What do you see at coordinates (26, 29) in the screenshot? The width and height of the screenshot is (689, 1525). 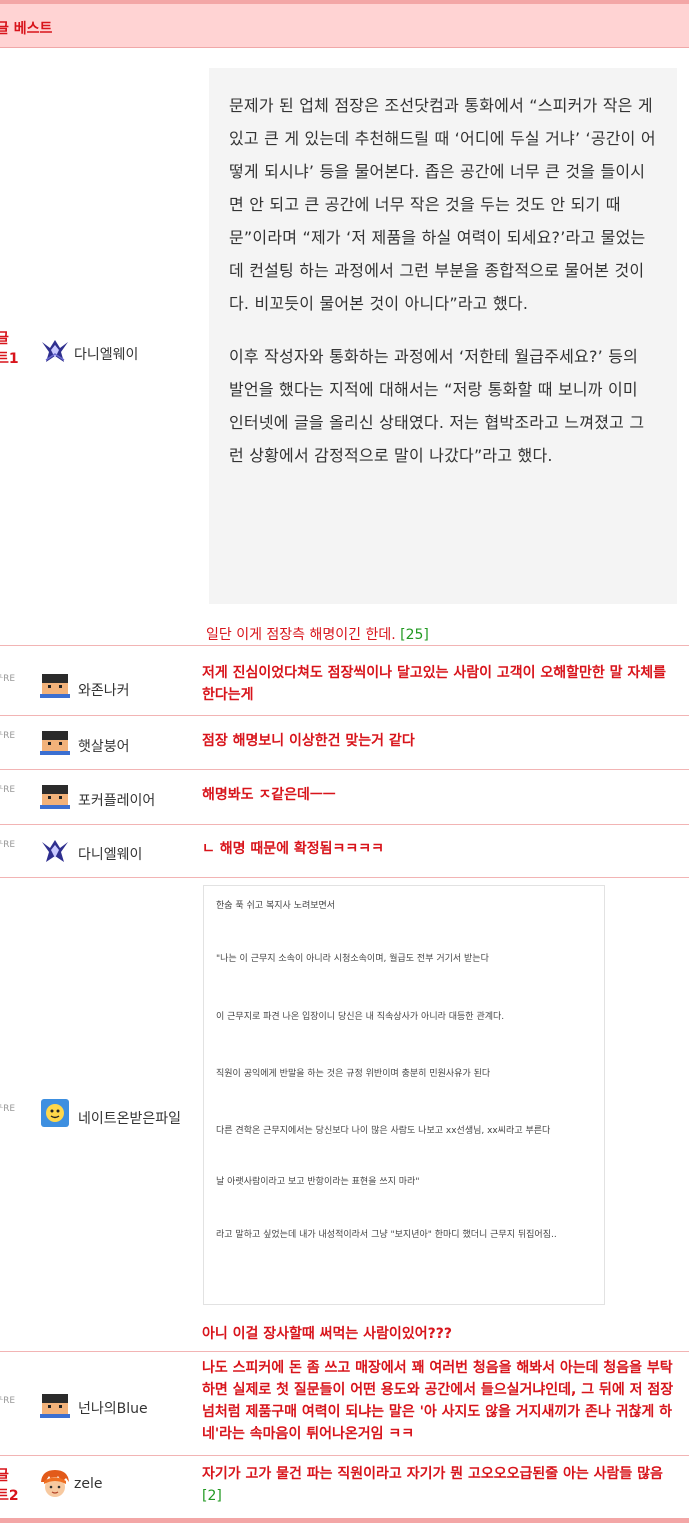 I see `section-title: 글 베스트` at bounding box center [26, 29].